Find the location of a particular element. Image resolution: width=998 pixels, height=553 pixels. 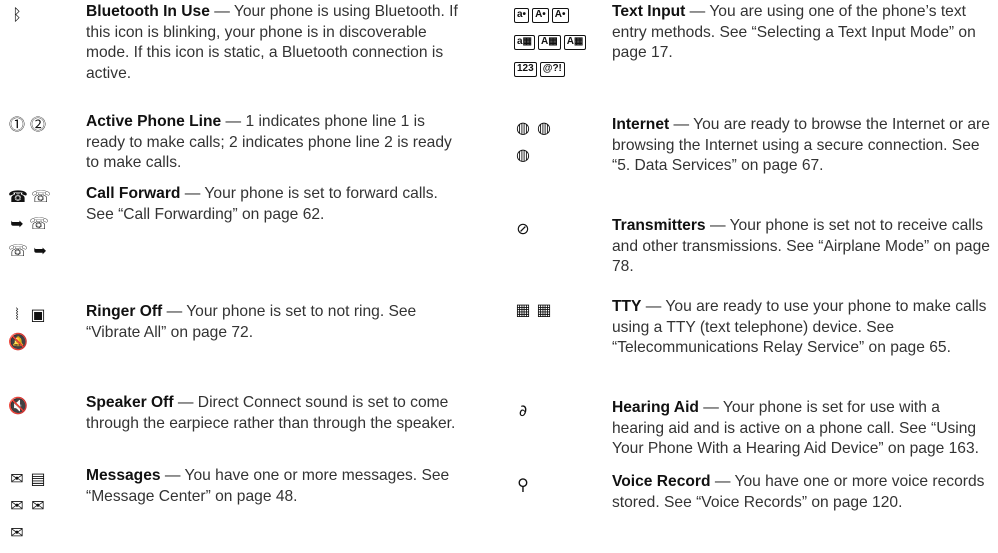

speaker-off-icon: 🔇 is located at coordinates (18, 405).